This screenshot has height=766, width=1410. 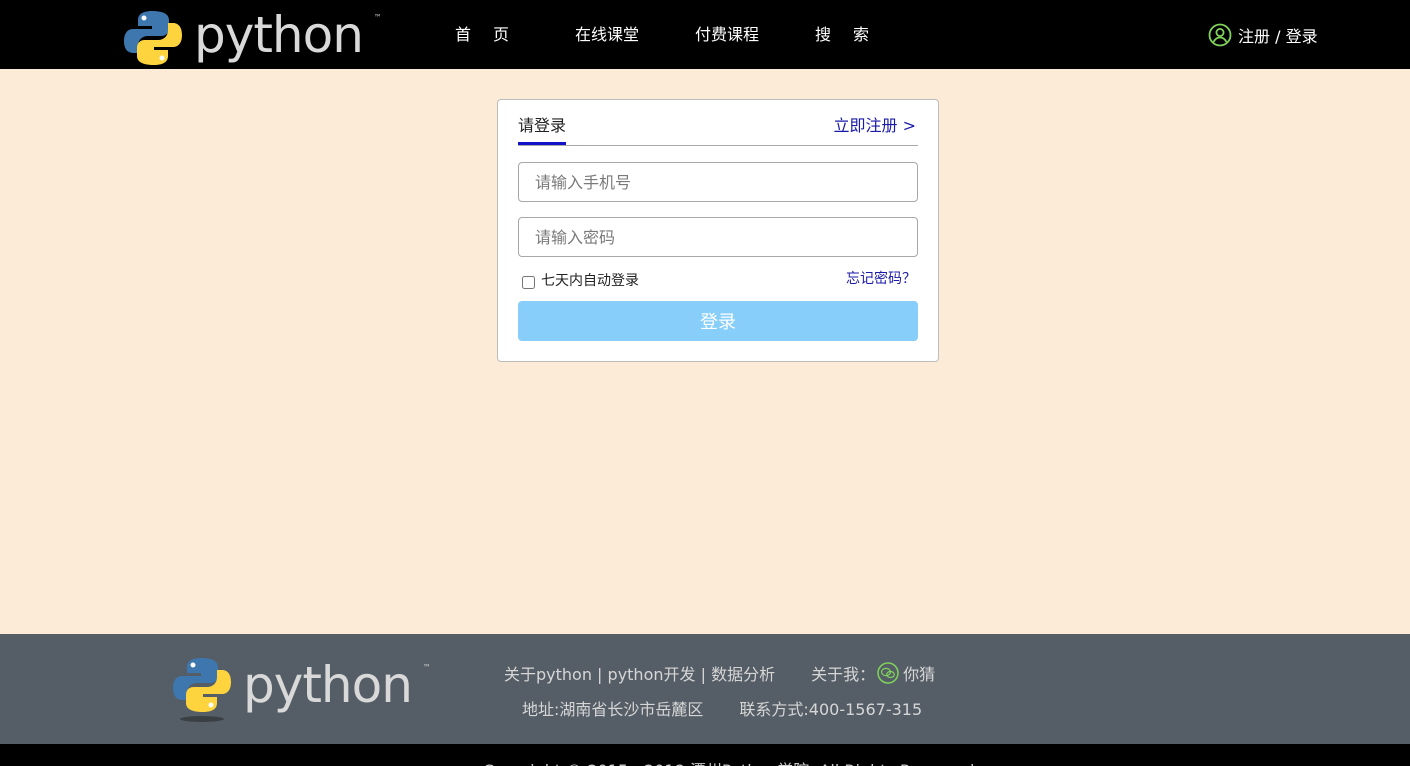 What do you see at coordinates (919, 674) in the screenshot?
I see `about-me-value: 你猜` at bounding box center [919, 674].